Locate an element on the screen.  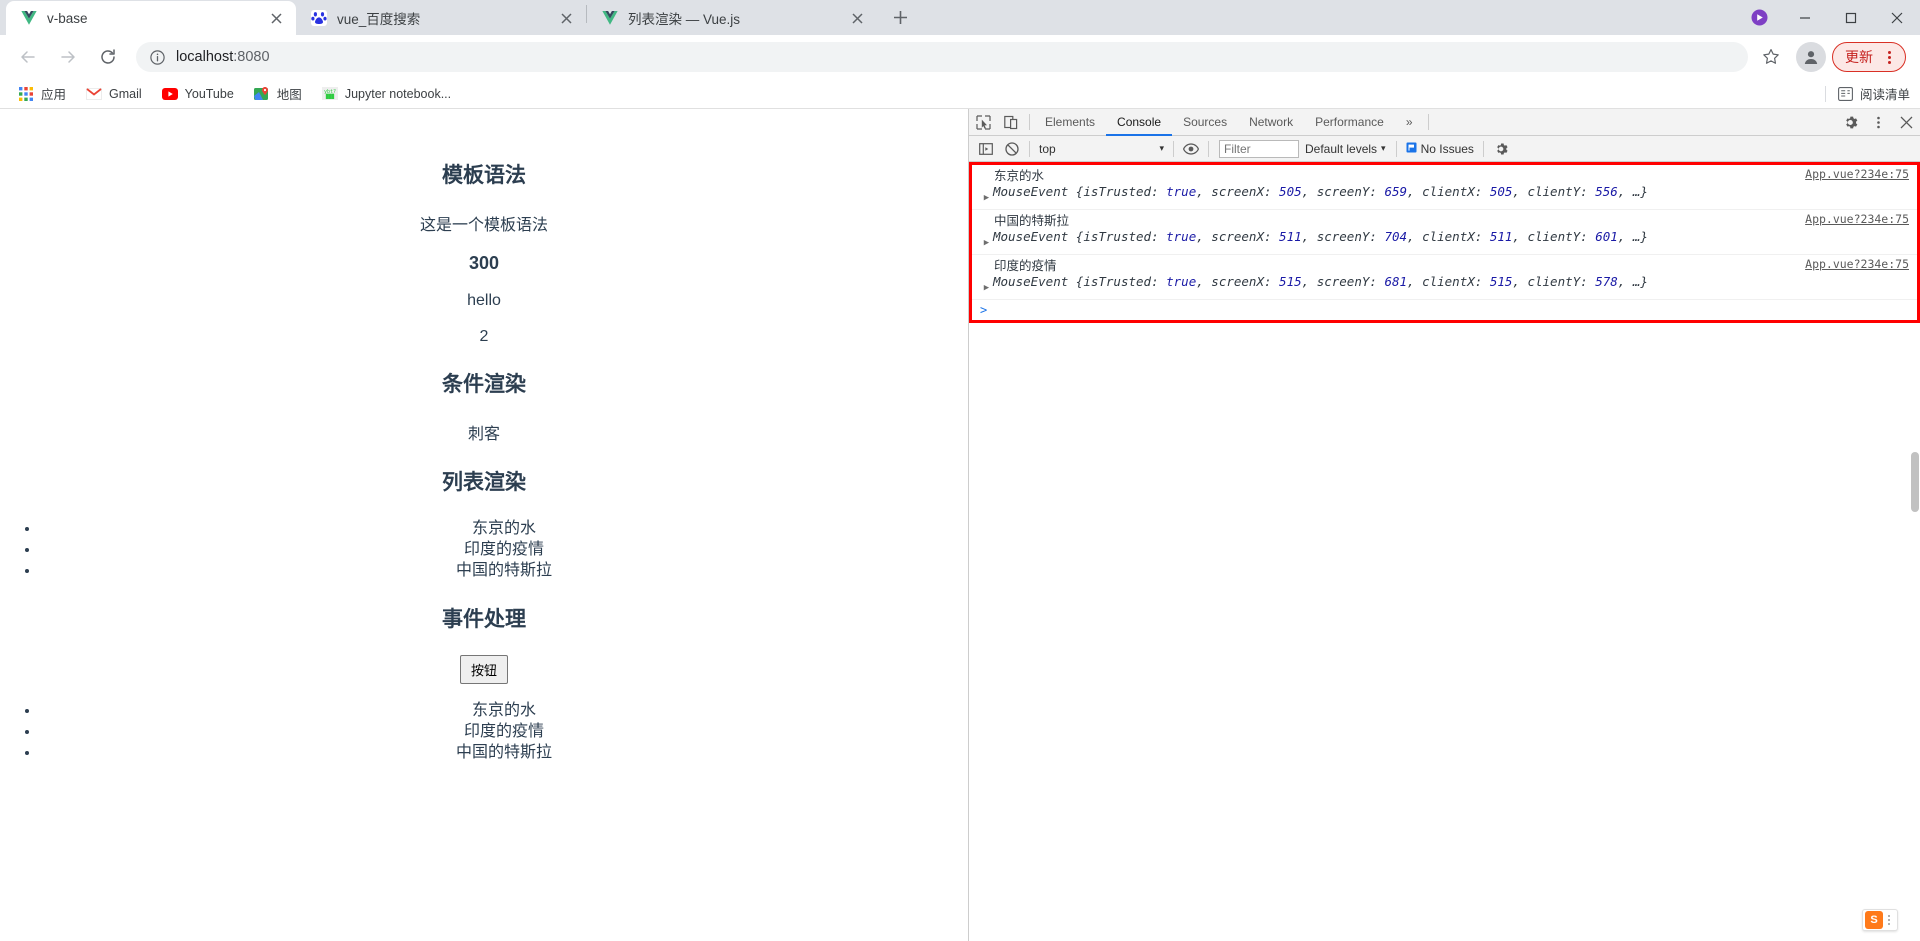
devtools-scrollbar-thumb is located at coordinates (1915, 482).